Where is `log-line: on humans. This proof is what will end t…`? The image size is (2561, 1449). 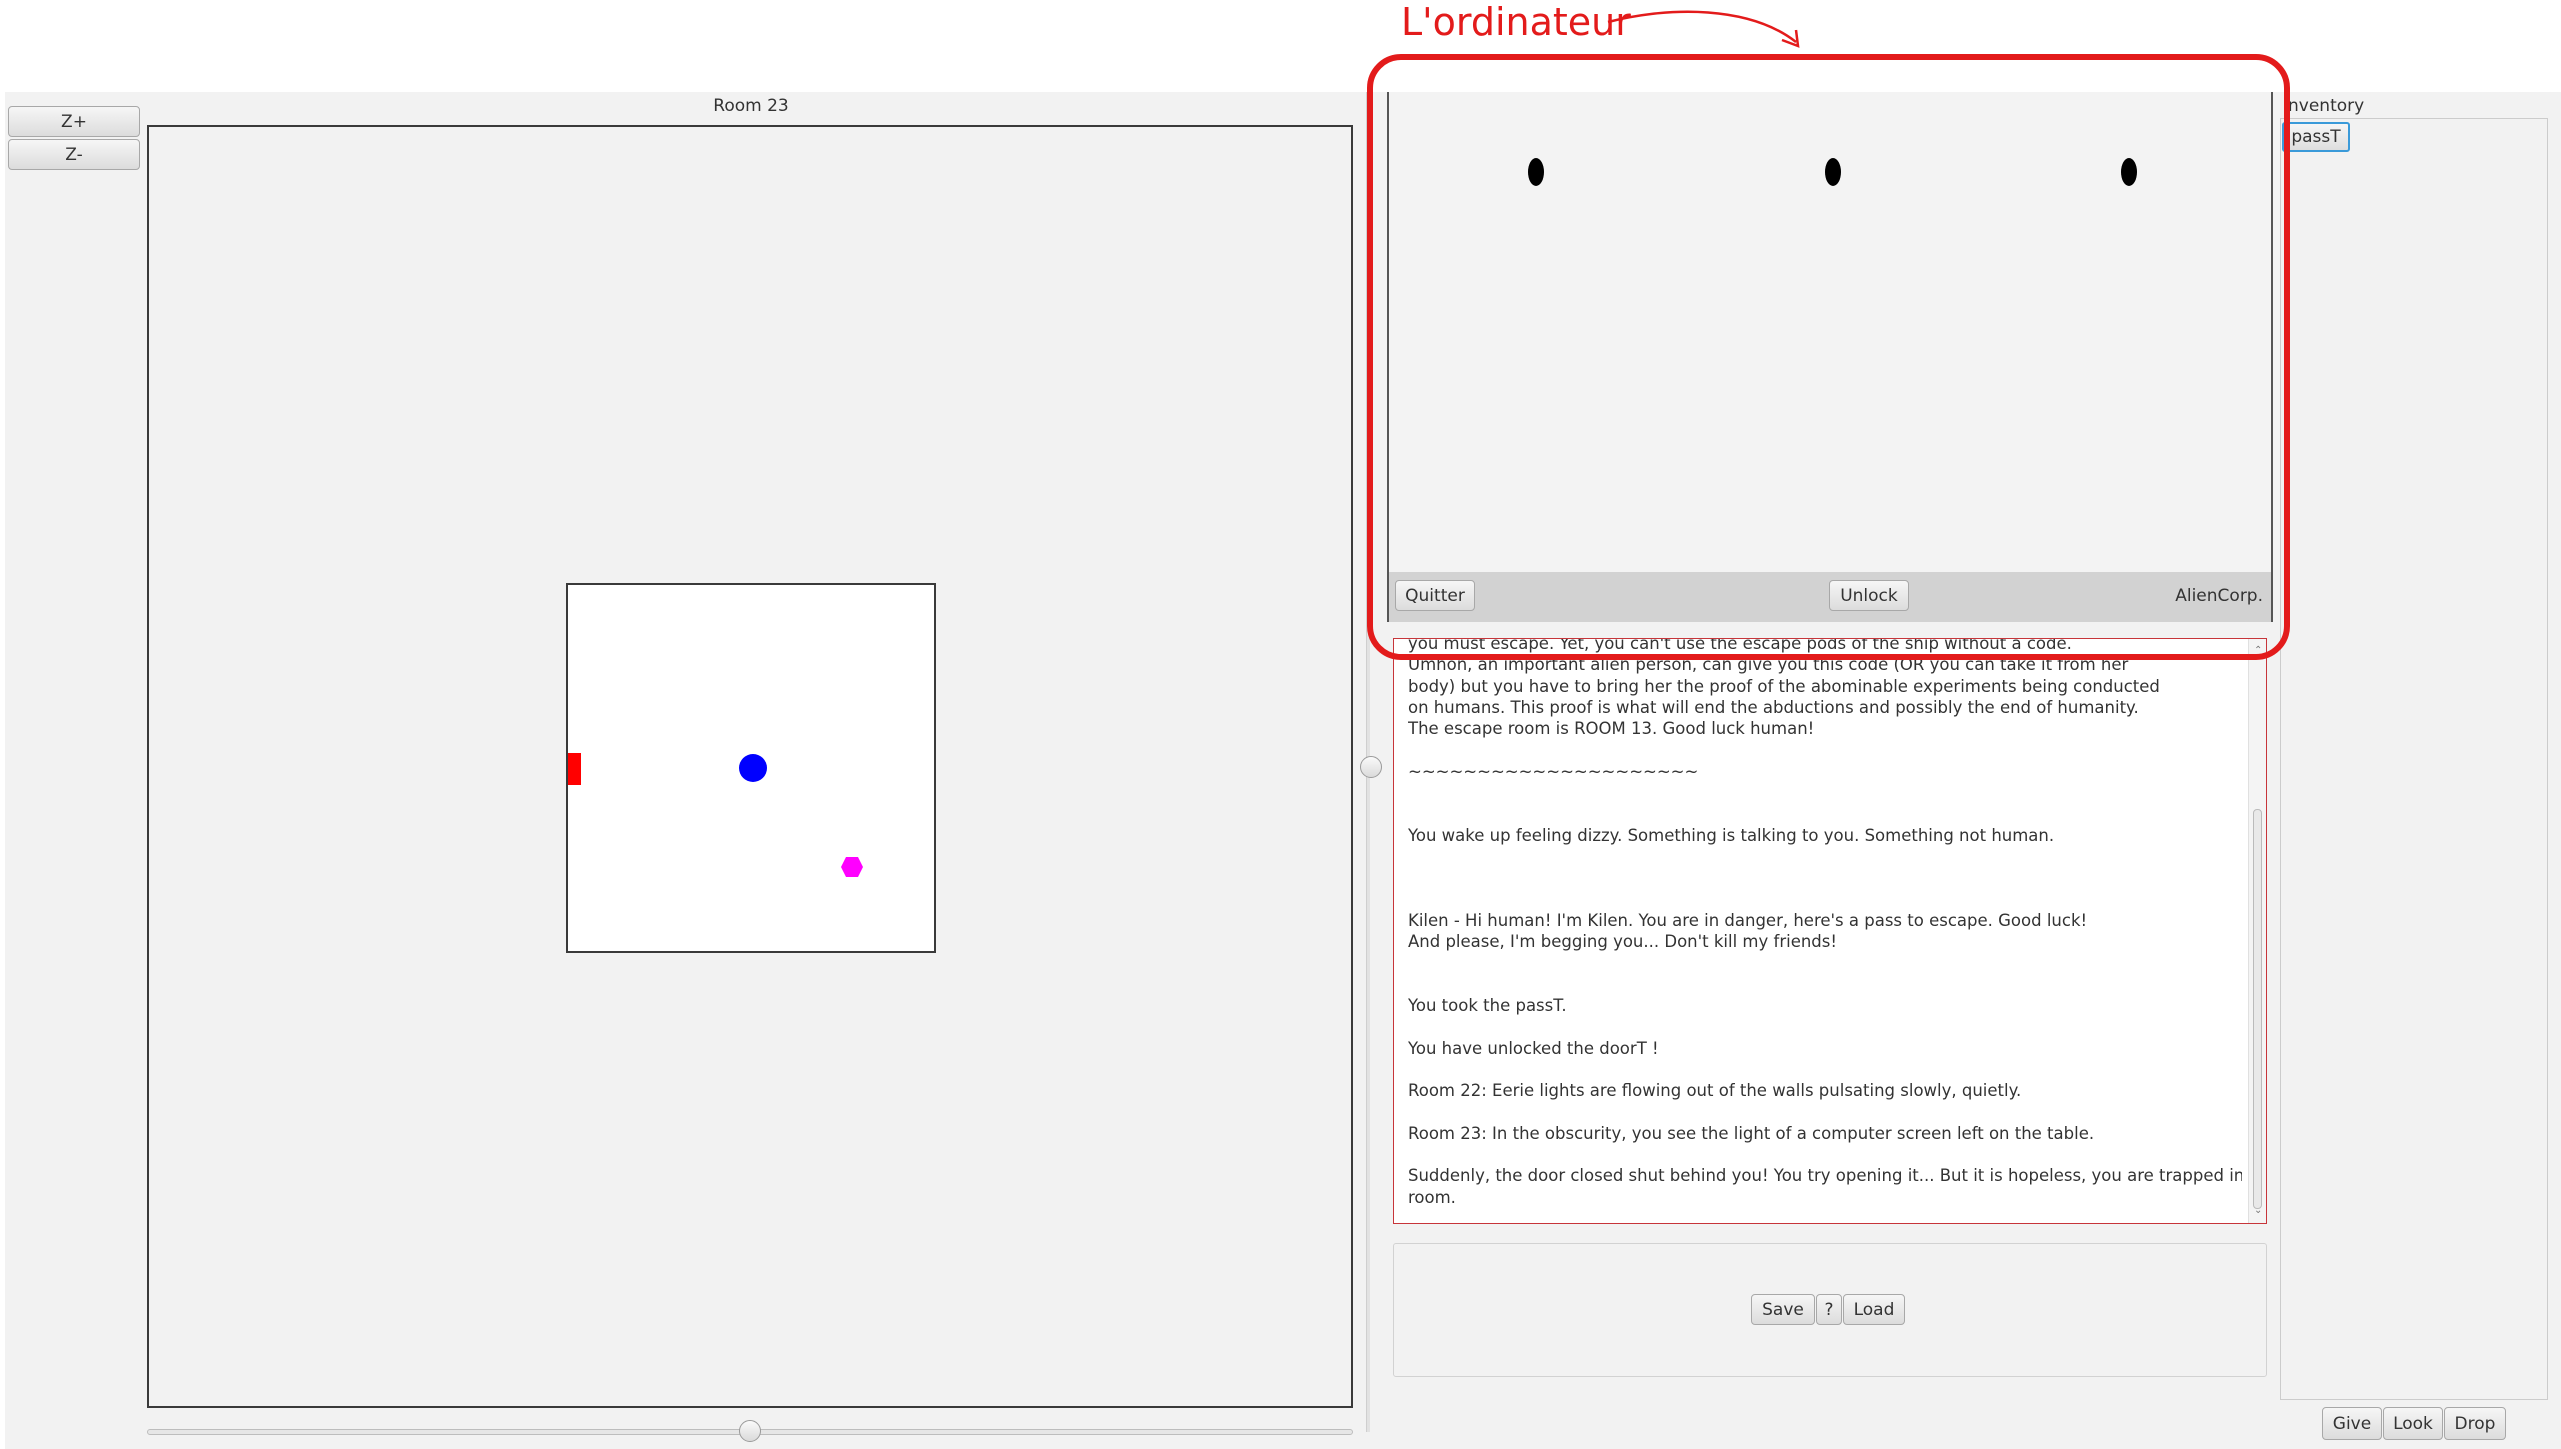
log-line: on humans. This proof is what will end t… is located at coordinates (1773, 707).